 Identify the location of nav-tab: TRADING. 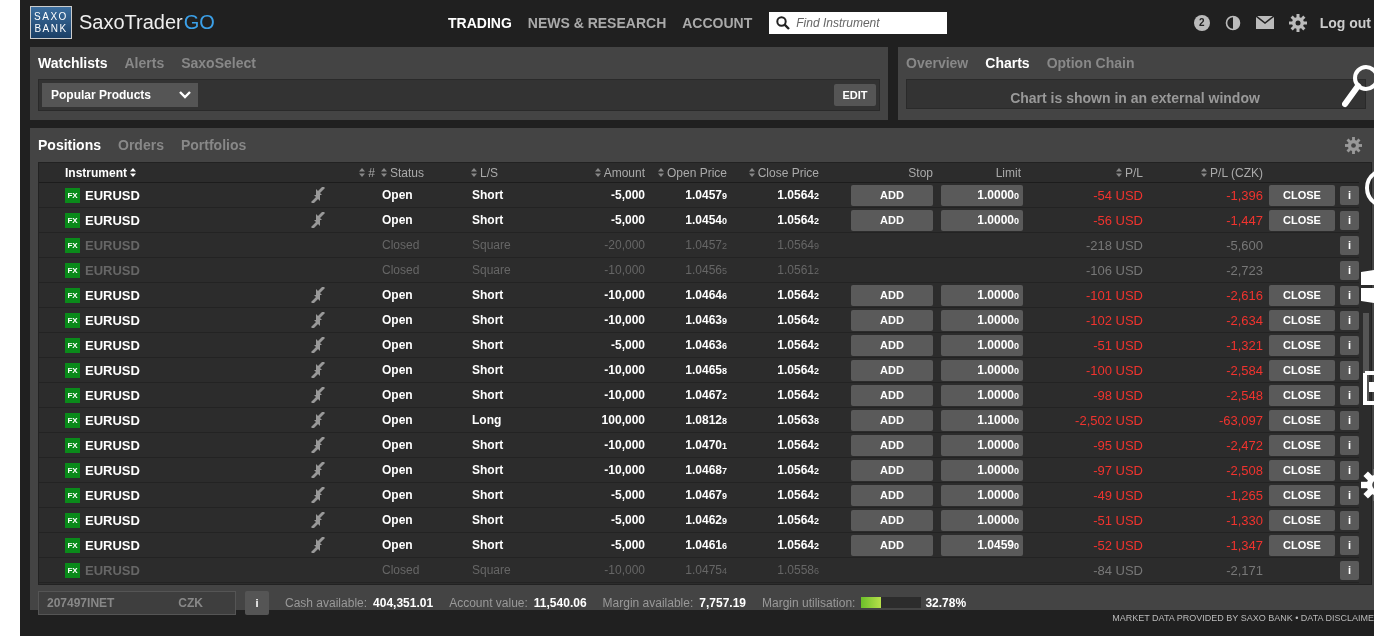
(480, 22).